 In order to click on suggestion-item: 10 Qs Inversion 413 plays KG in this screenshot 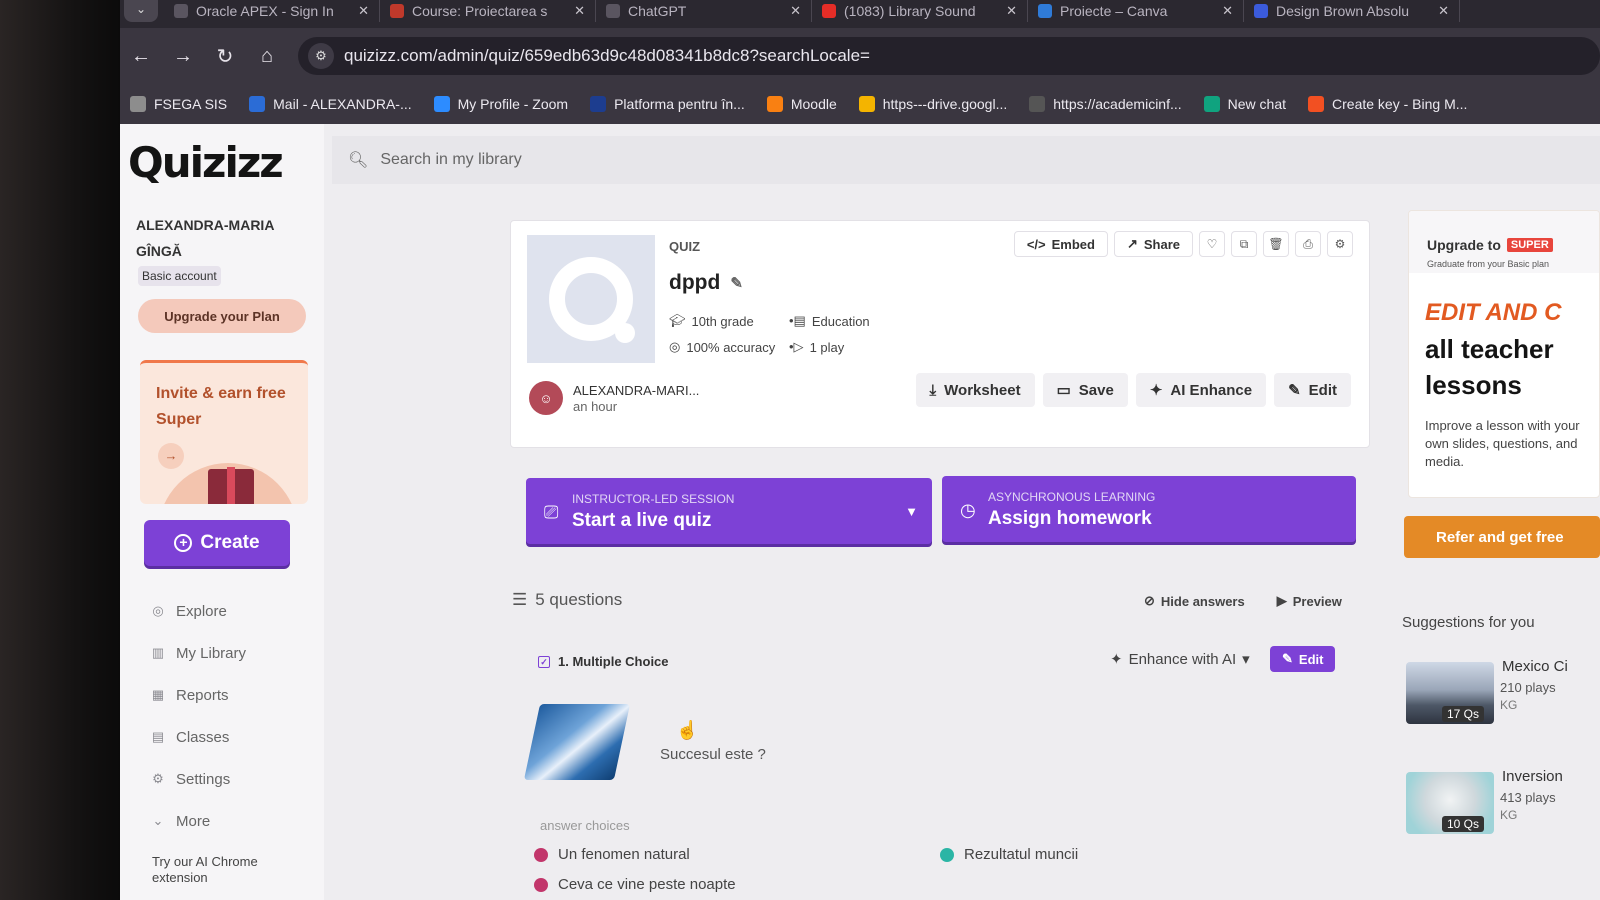, I will do `click(1503, 806)`.